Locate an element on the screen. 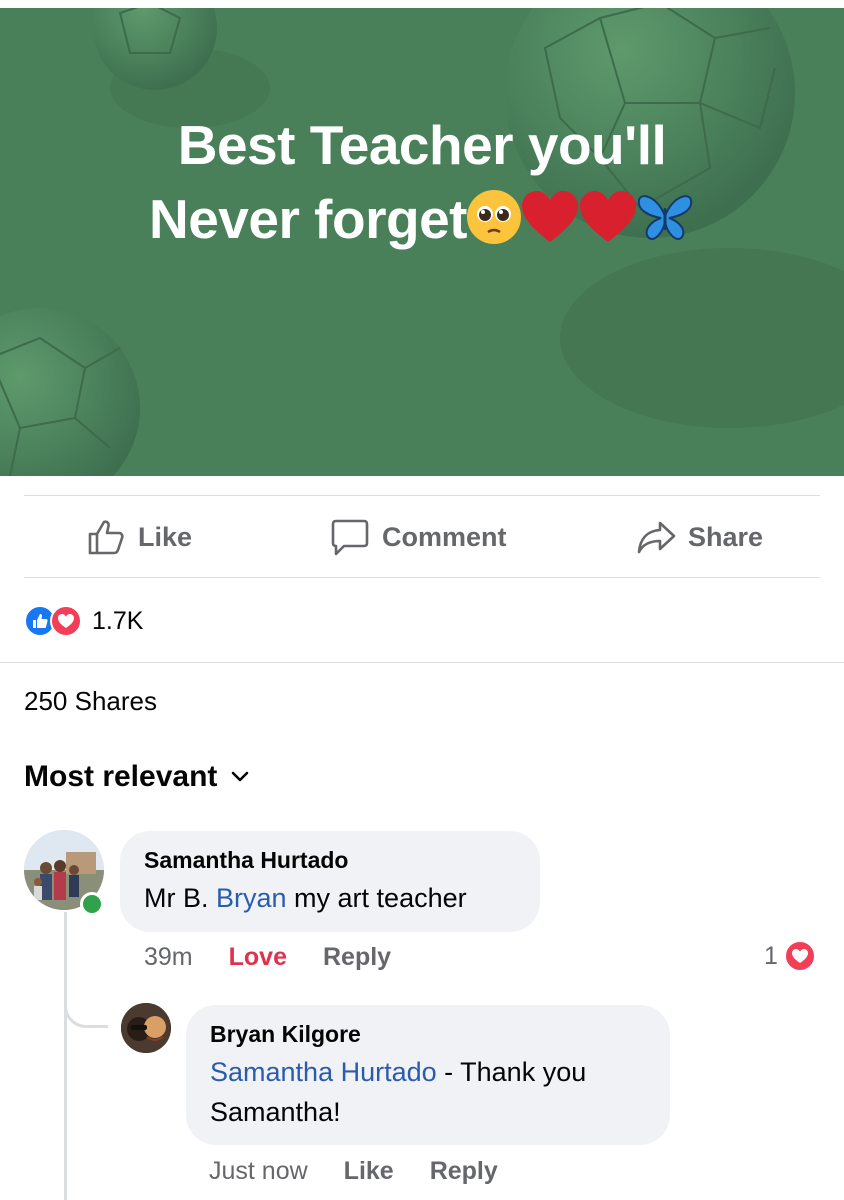 The width and height of the screenshot is (844, 1200). online-status-dot is located at coordinates (92, 904).